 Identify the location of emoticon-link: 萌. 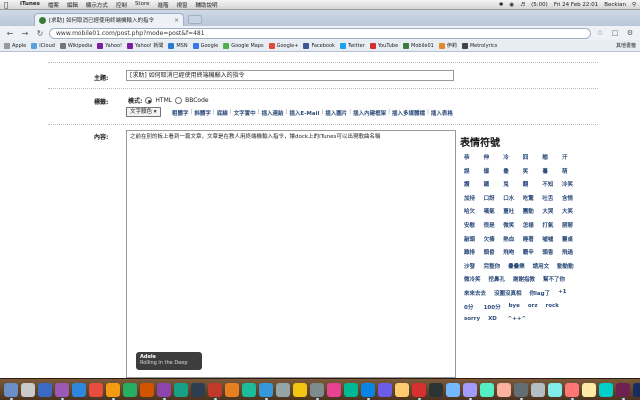
(572, 171).